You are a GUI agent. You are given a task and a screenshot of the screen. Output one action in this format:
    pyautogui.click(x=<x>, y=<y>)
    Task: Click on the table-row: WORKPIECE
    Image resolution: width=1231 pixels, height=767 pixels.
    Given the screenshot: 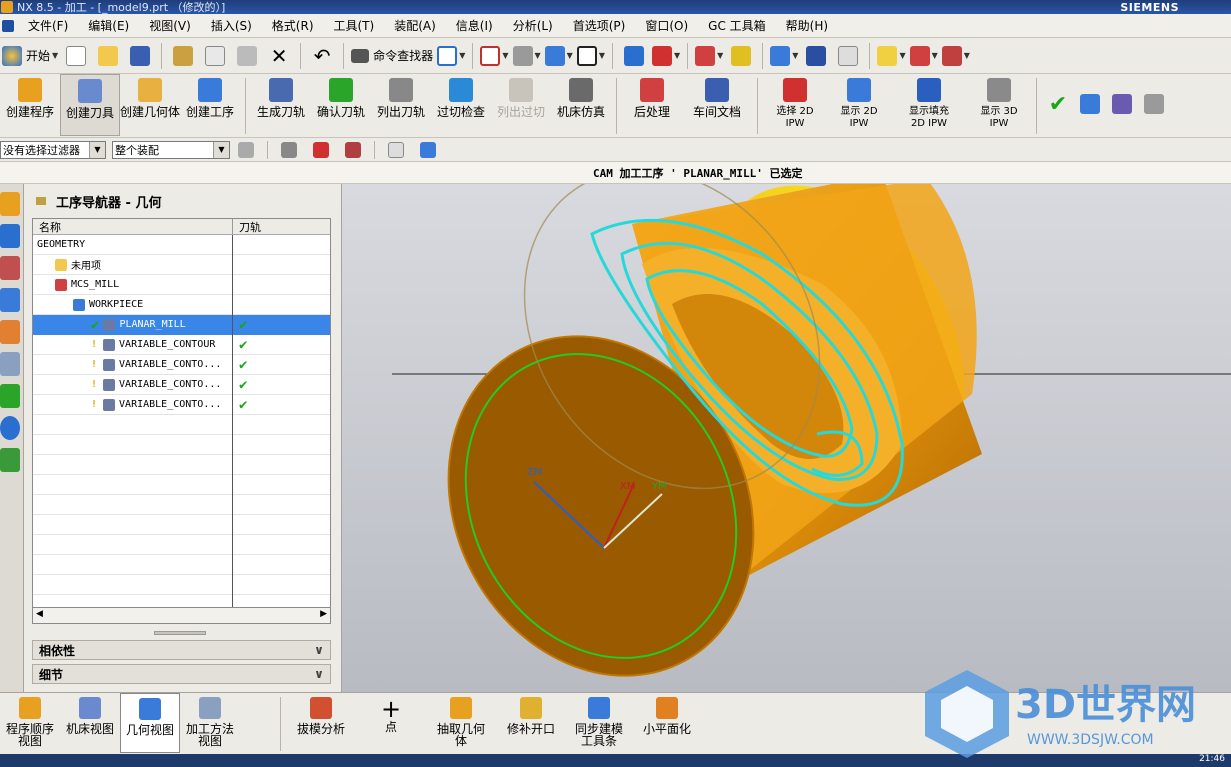 What is the action you would take?
    pyautogui.click(x=181, y=304)
    